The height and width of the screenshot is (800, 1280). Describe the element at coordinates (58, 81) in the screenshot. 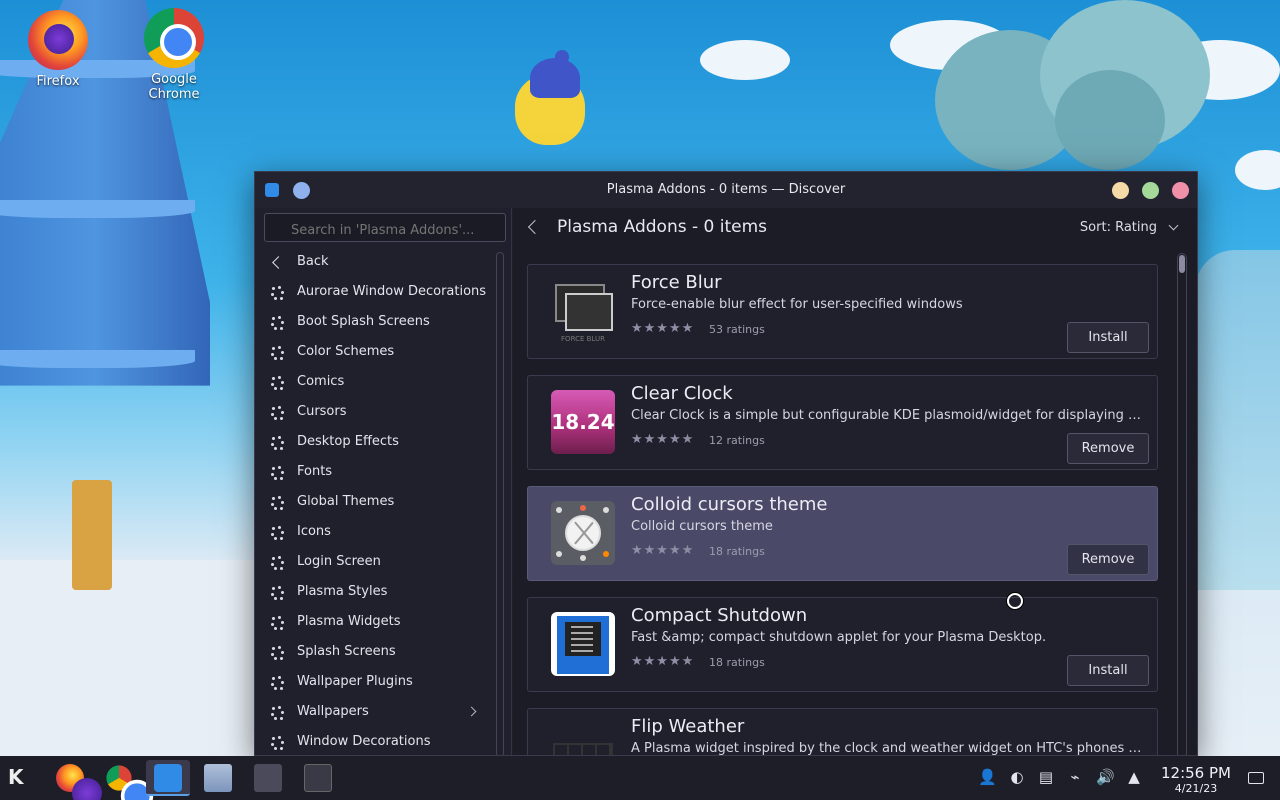

I see `desktop-firefox-label: Firefox` at that location.